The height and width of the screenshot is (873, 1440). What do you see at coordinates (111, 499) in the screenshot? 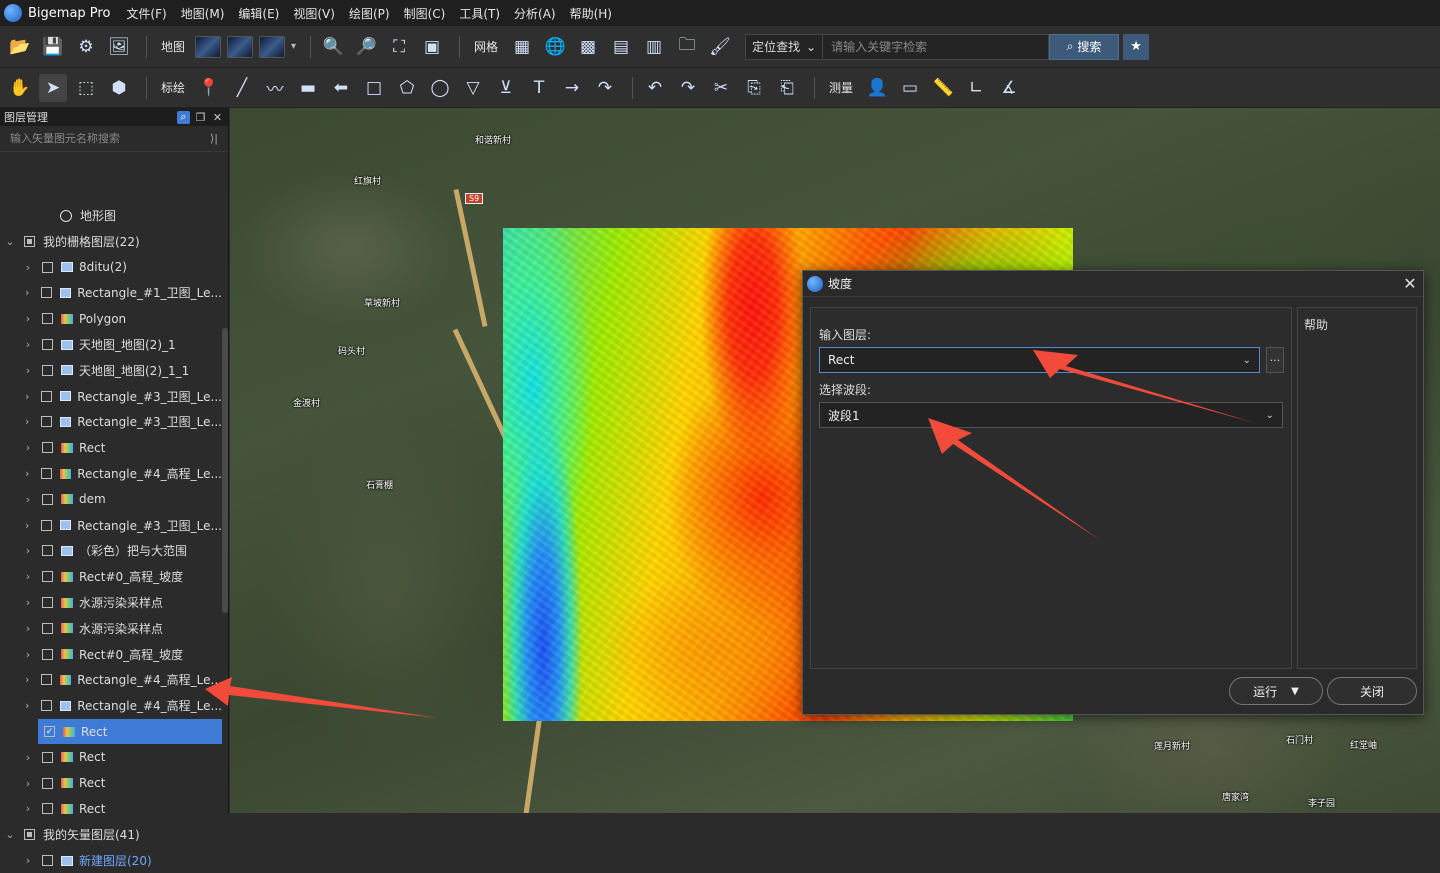
I see `raster-layer-item: › dem` at bounding box center [111, 499].